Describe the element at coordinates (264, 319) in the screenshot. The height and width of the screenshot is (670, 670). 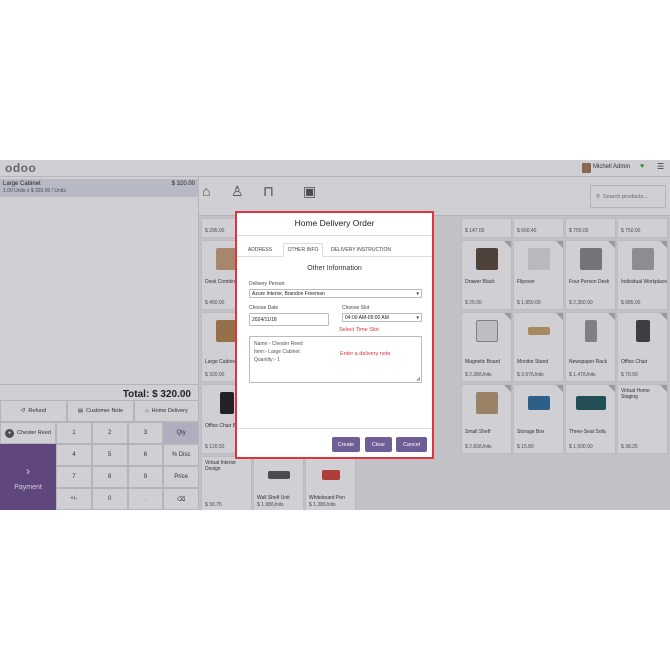
I see `date-value: 2024/11/18` at that location.